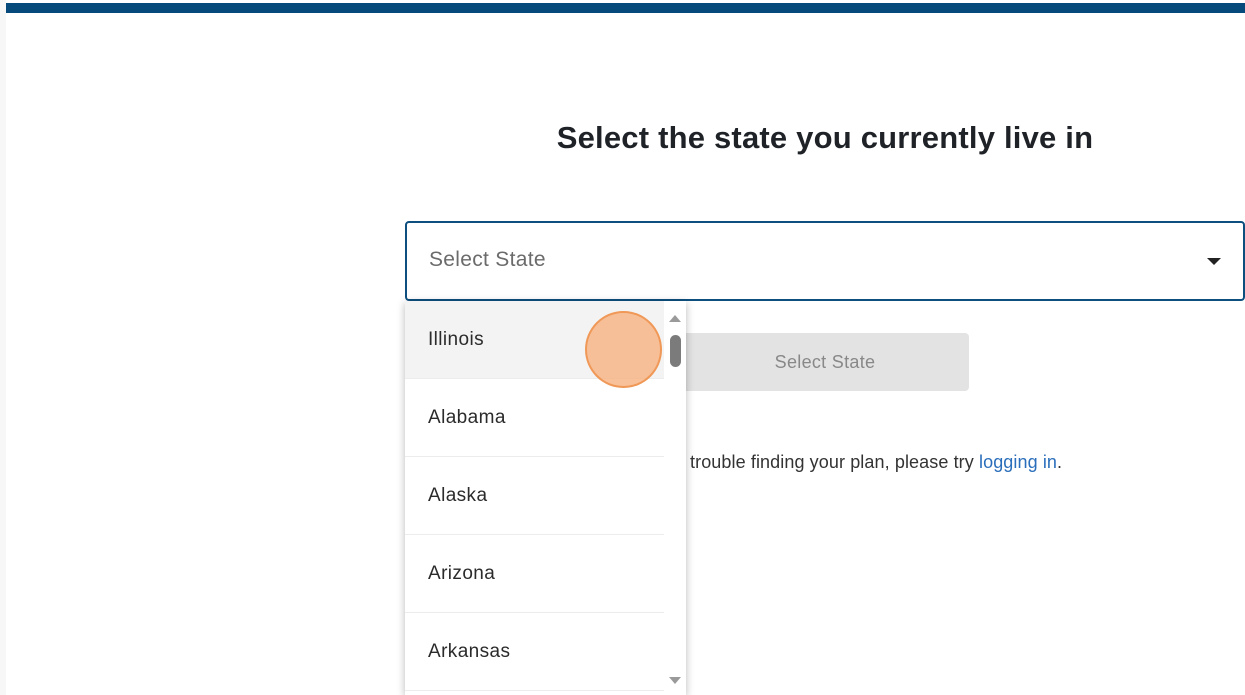 This screenshot has height=695, width=1245. What do you see at coordinates (675, 318) in the screenshot?
I see `scroll-up-arrow-icon` at bounding box center [675, 318].